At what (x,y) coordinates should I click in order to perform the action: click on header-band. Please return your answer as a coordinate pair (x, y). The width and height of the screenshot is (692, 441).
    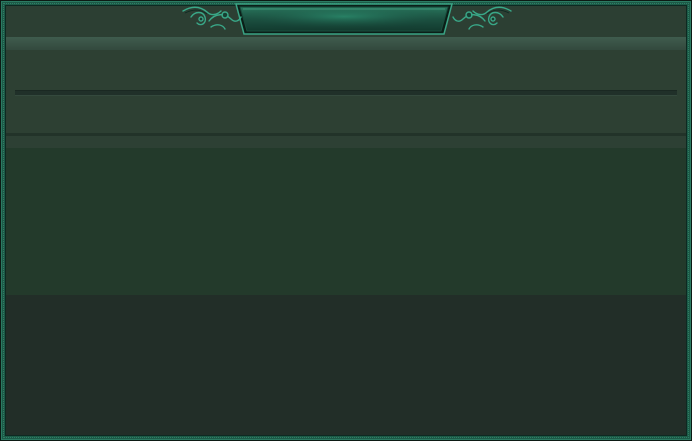
    Looking at the image, I should click on (346, 43).